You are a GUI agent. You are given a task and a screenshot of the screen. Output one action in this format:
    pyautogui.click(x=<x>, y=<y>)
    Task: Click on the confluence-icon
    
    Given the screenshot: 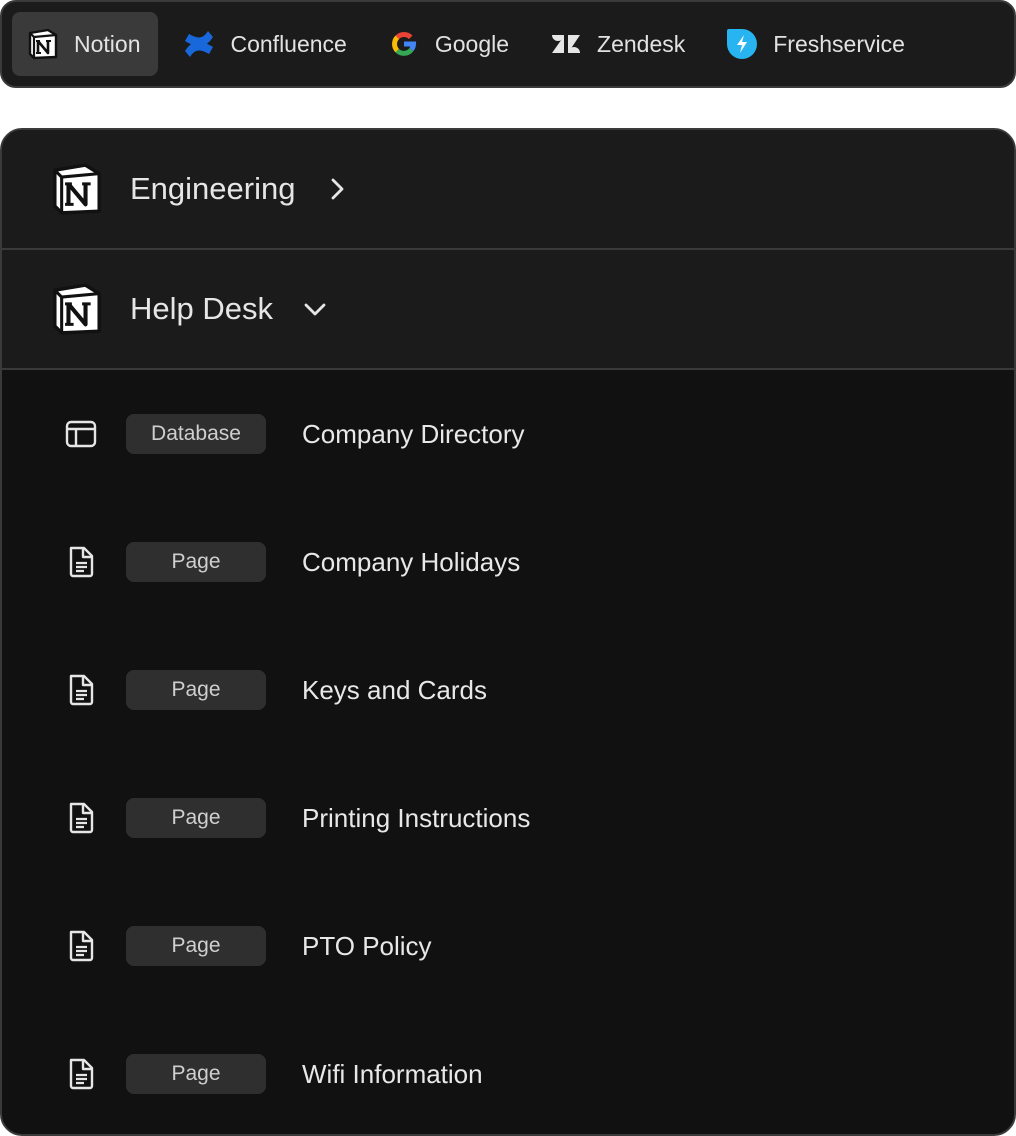 What is the action you would take?
    pyautogui.click(x=199, y=44)
    